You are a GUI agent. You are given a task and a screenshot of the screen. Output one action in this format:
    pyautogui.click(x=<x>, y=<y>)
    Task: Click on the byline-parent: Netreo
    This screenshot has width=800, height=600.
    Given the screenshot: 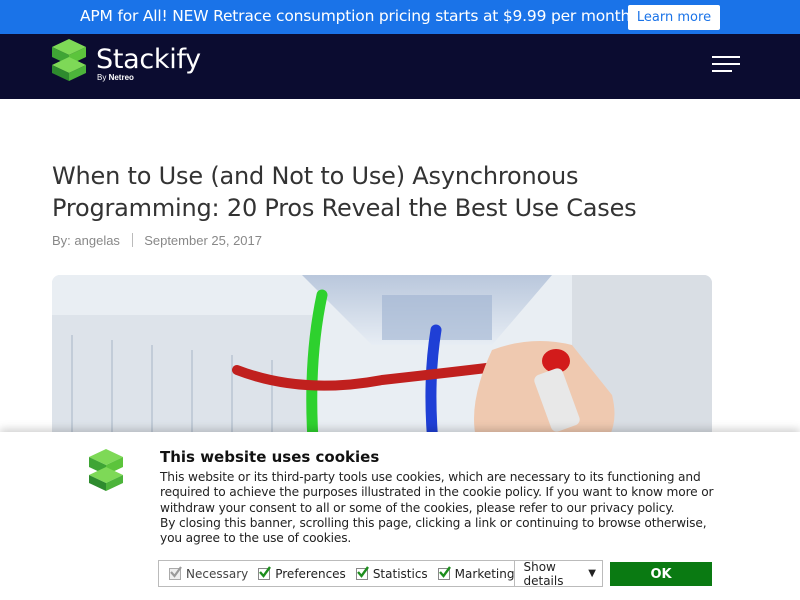 What is the action you would take?
    pyautogui.click(x=121, y=77)
    